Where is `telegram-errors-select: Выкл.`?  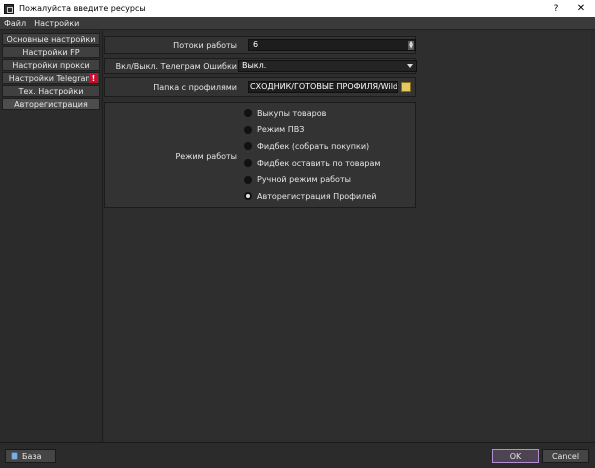
telegram-errors-select: Выкл. is located at coordinates (327, 66).